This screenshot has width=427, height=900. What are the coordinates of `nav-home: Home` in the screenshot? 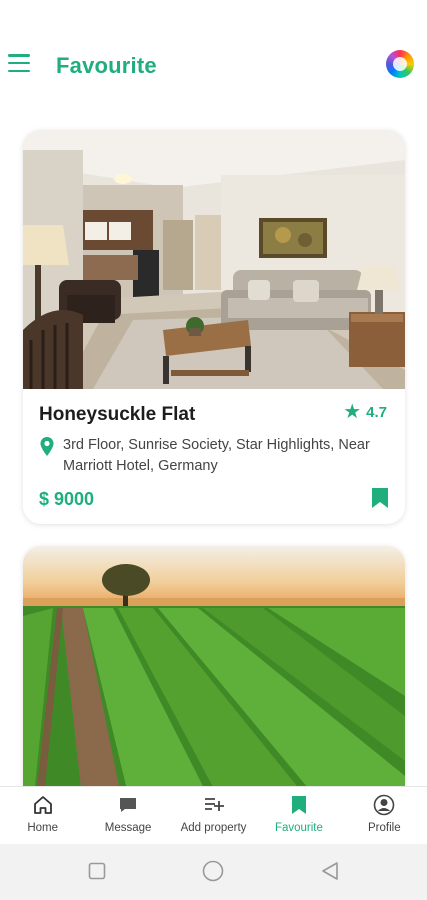 It's located at (42, 815).